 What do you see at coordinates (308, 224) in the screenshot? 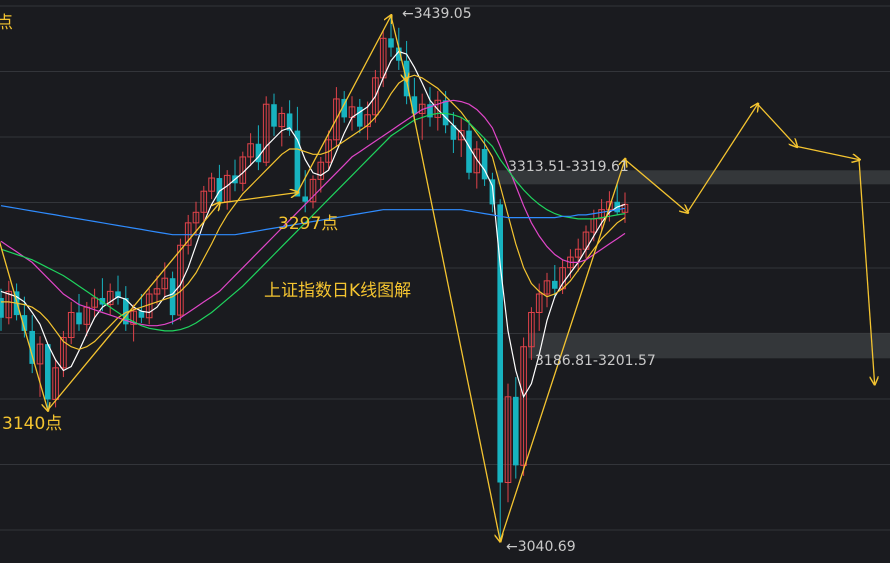
I see `mid-low-3297-label: 3297点` at bounding box center [308, 224].